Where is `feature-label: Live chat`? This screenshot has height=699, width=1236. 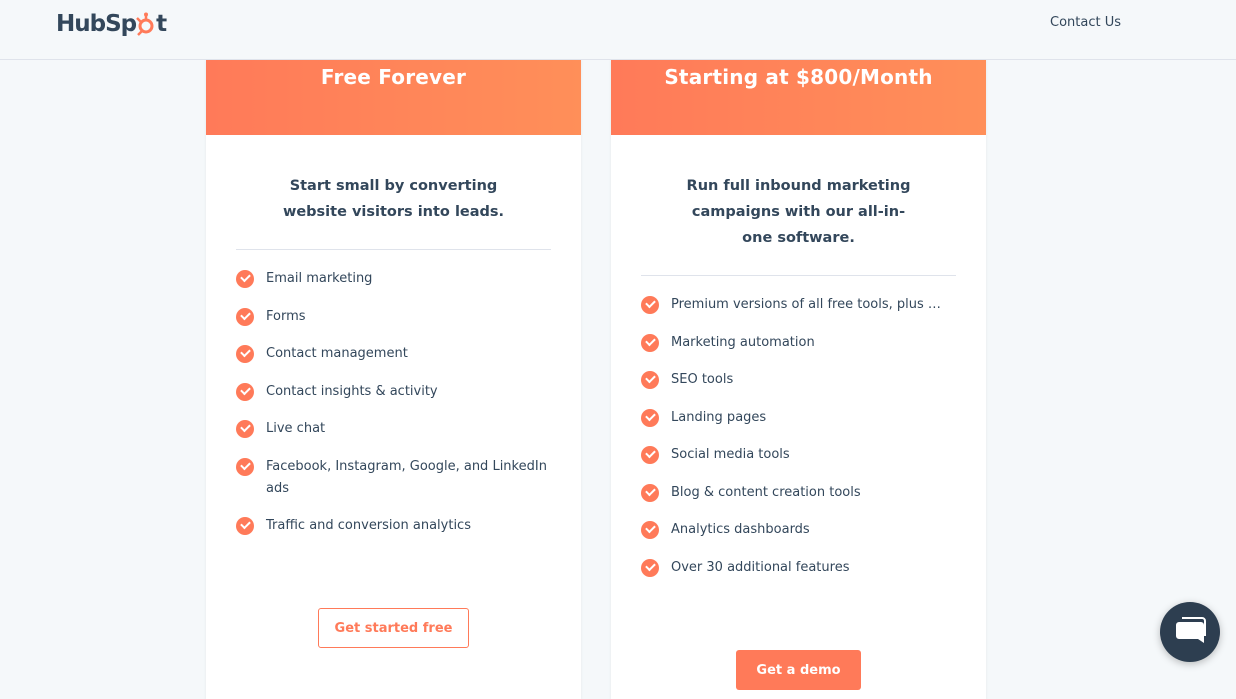
feature-label: Live chat is located at coordinates (296, 428).